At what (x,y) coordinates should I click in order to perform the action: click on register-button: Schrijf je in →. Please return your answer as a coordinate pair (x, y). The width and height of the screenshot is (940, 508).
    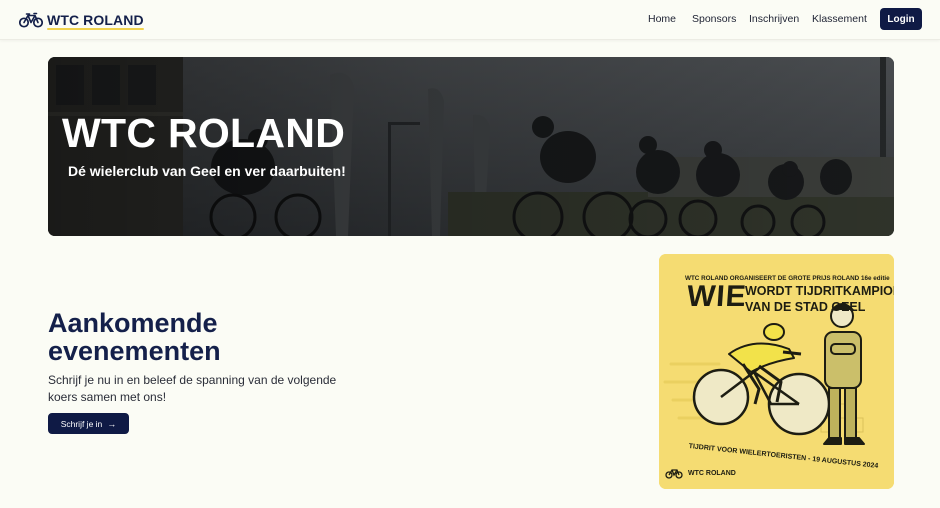
    Looking at the image, I should click on (88, 423).